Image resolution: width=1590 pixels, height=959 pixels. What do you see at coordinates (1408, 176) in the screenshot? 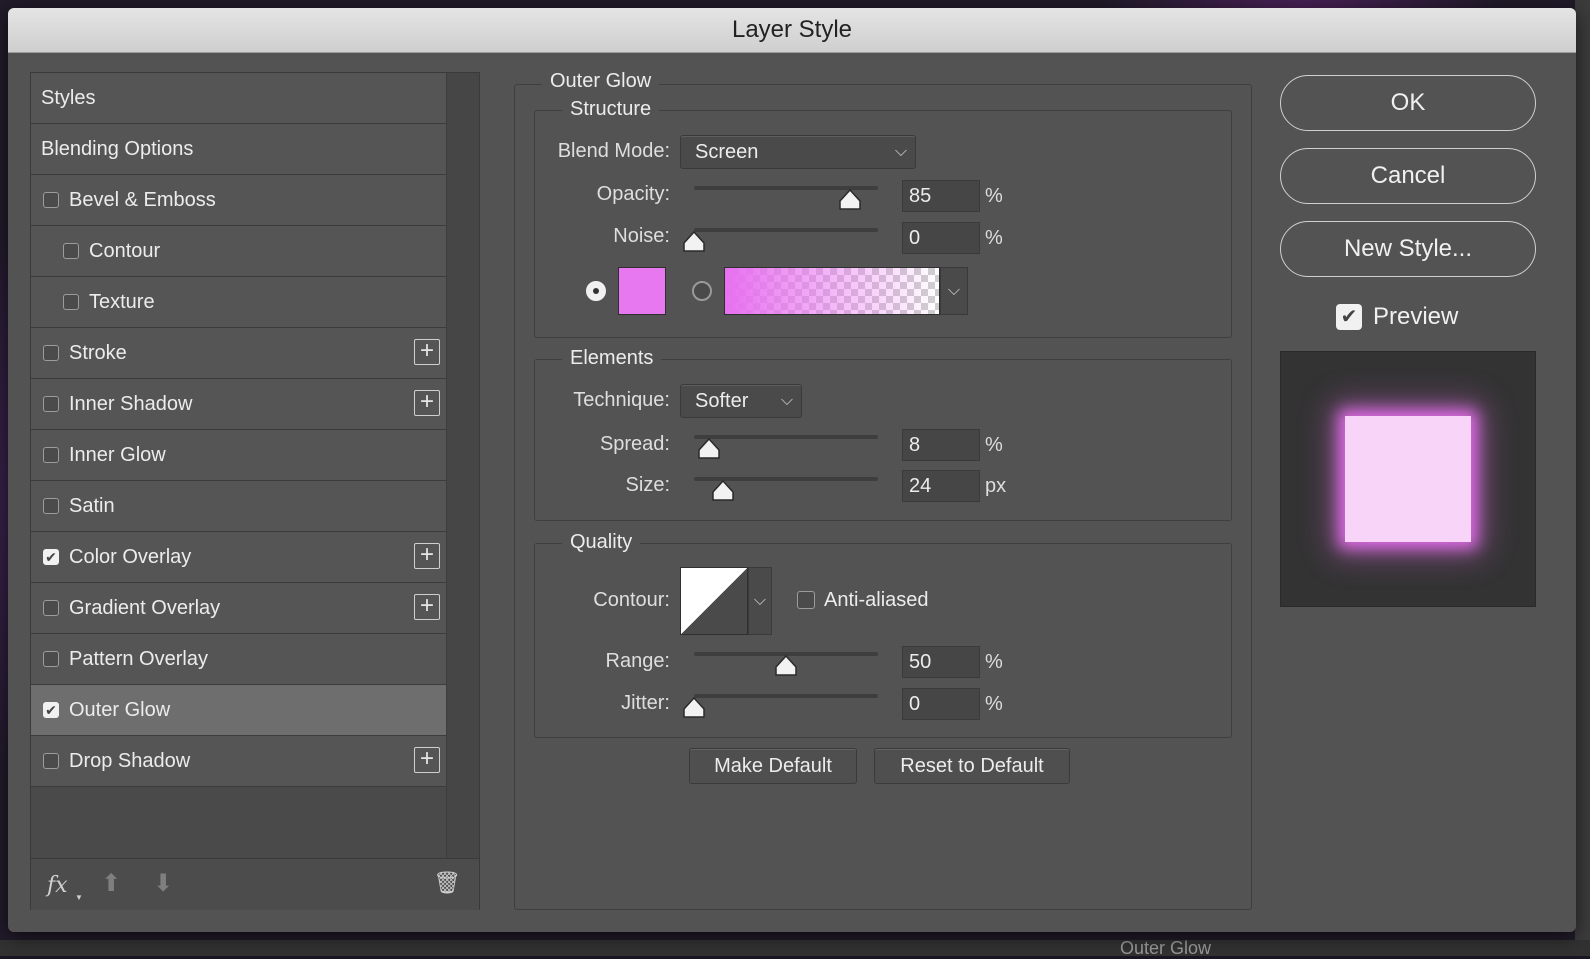
I see `cancel-button: Cancel` at bounding box center [1408, 176].